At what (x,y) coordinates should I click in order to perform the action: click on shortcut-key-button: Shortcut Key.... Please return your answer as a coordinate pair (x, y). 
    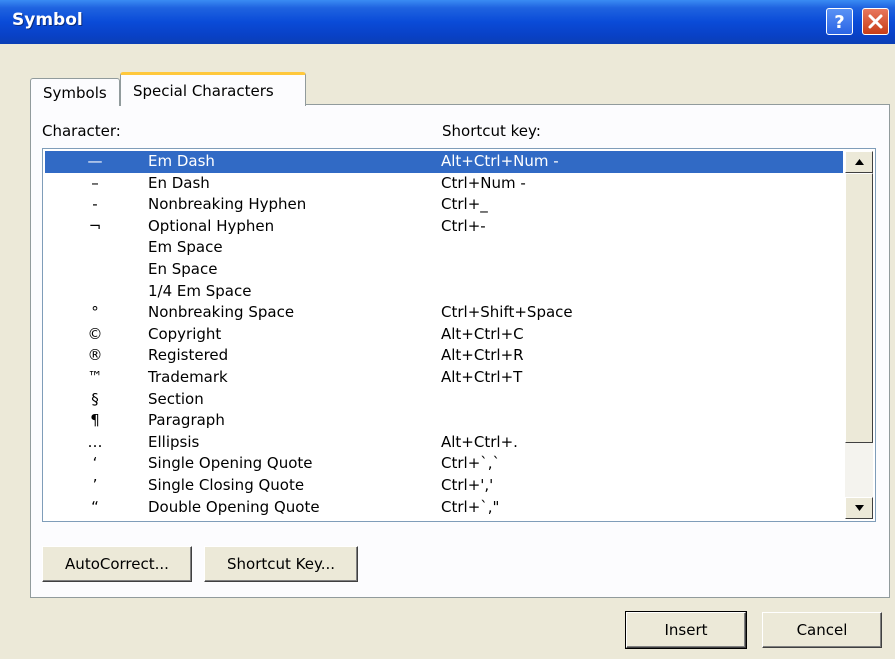
    Looking at the image, I should click on (281, 564).